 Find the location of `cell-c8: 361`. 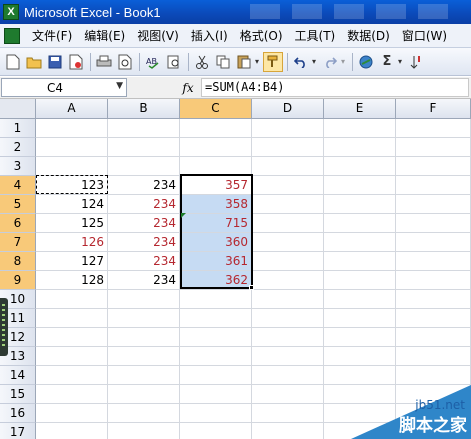

cell-c8: 361 is located at coordinates (216, 261).